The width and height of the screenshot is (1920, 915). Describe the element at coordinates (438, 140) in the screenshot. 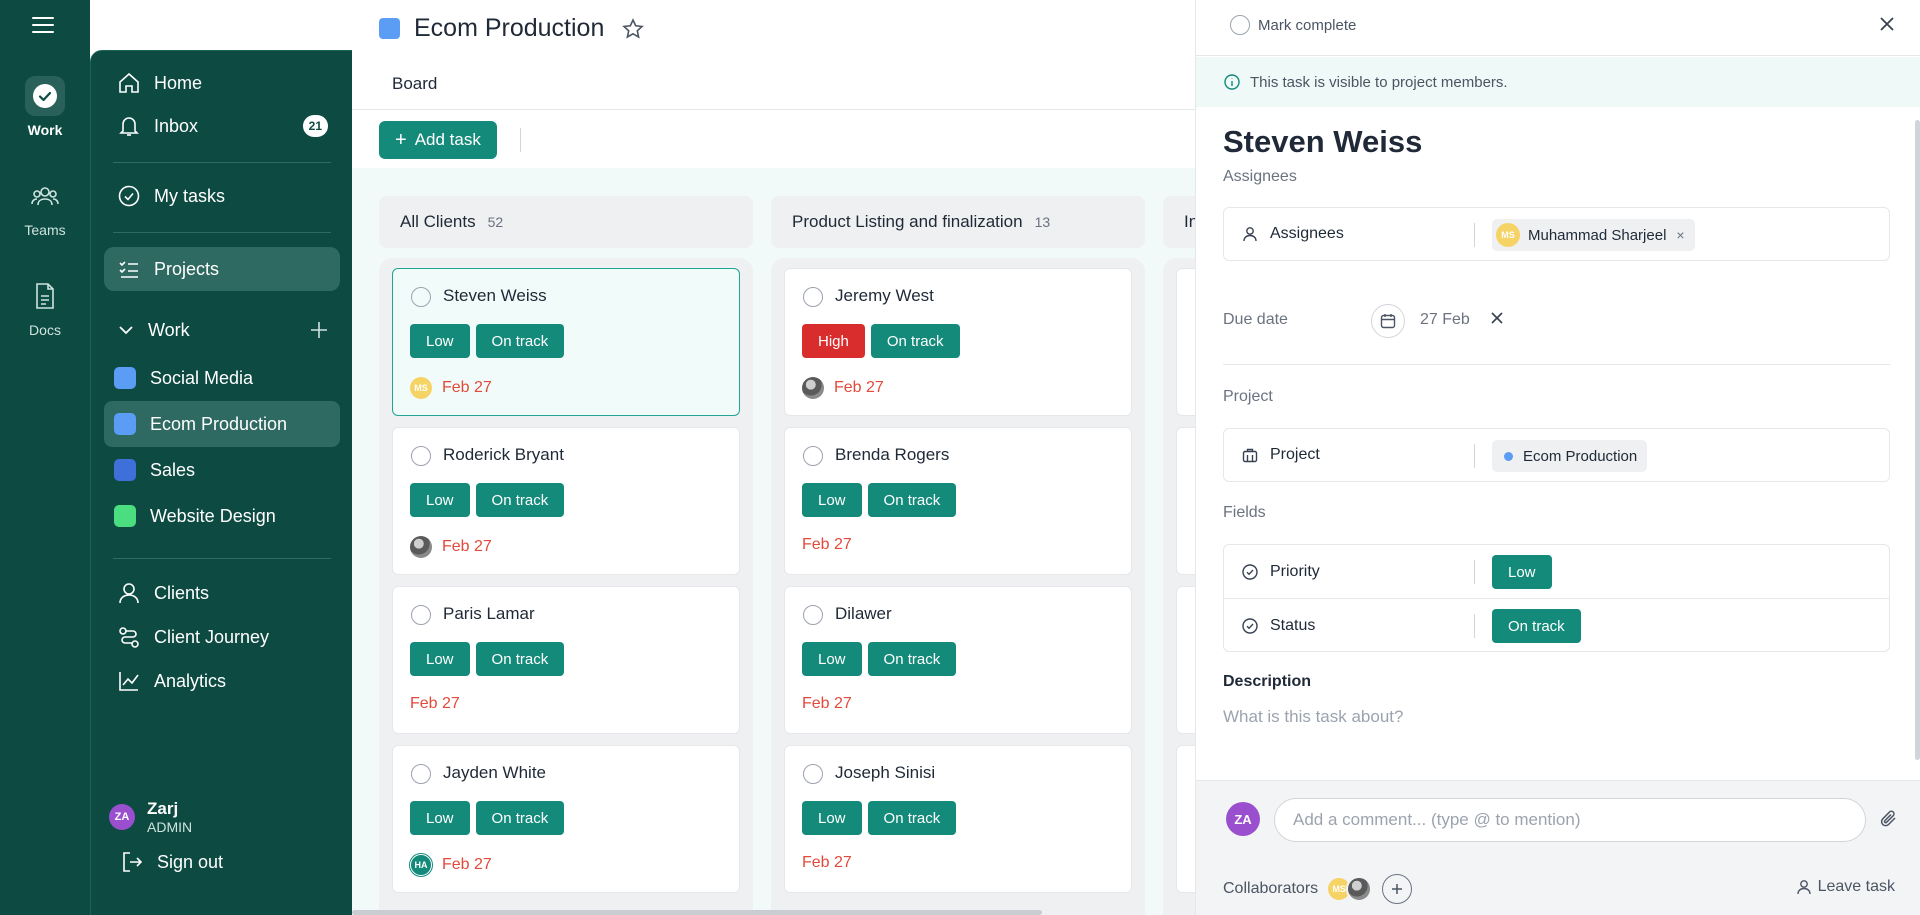

I see `add-task-button: + Add task` at that location.